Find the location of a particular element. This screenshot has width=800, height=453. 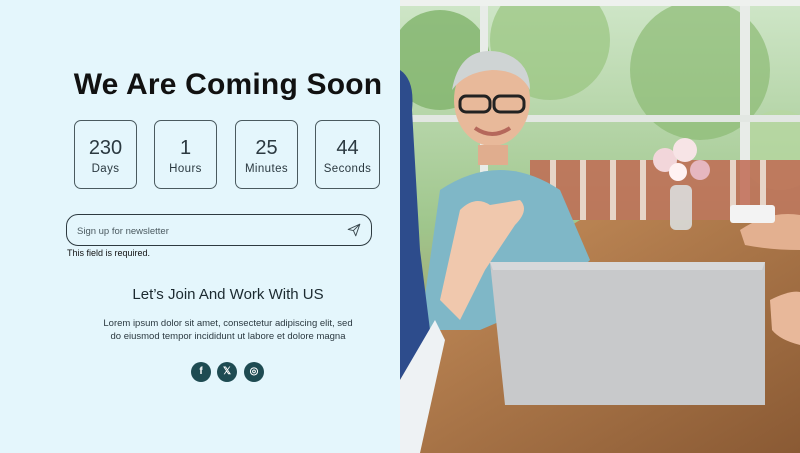

countdown-days: 230 Days is located at coordinates (105, 154).